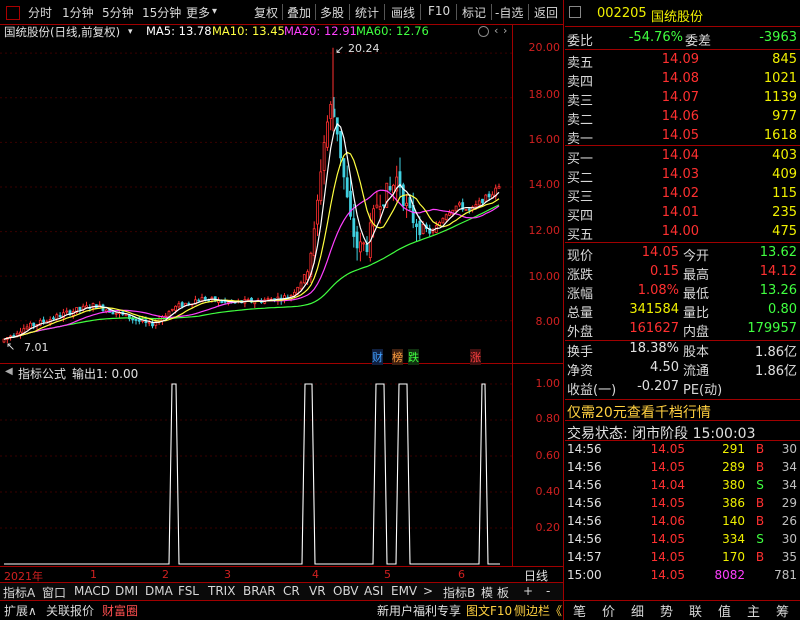  Describe the element at coordinates (789, 449) in the screenshot. I see `tick-count: 30` at that location.